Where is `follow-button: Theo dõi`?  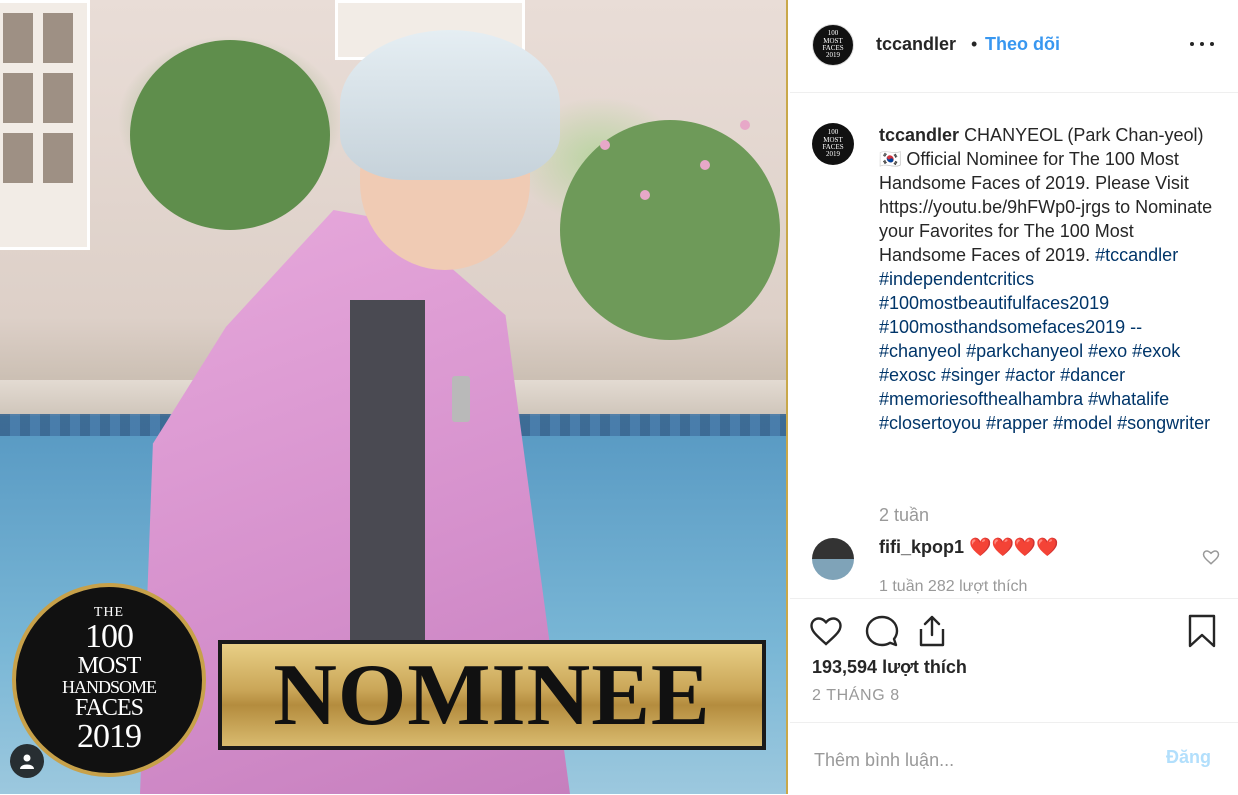 follow-button: Theo dõi is located at coordinates (1022, 44).